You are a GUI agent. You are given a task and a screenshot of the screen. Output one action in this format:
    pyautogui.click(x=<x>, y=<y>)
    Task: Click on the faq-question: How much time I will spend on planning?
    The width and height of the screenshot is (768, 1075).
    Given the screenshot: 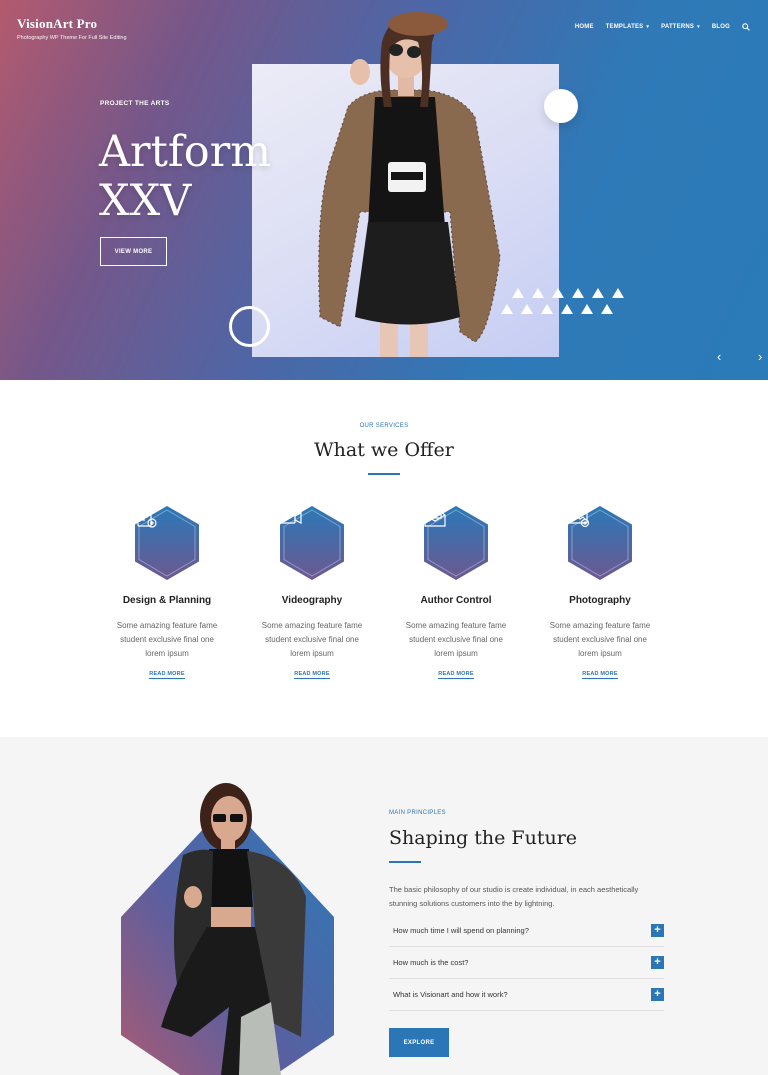 What is the action you would take?
    pyautogui.click(x=461, y=930)
    